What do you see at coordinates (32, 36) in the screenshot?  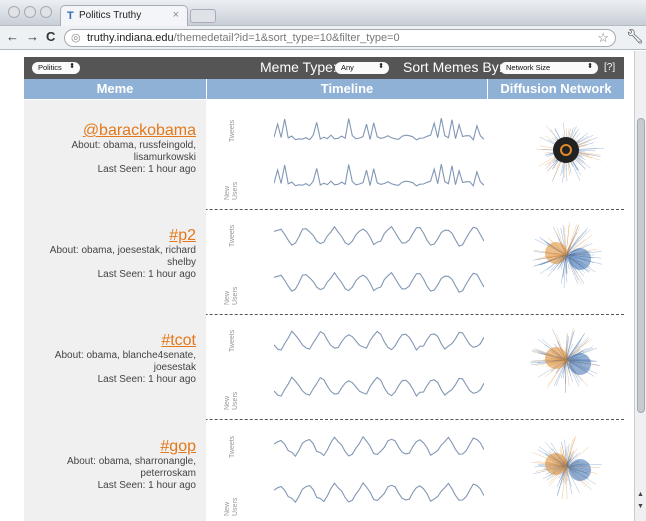 I see `forward-icon: →` at bounding box center [32, 36].